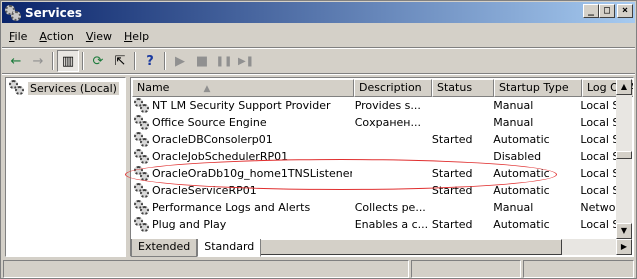 The width and height of the screenshot is (637, 279). I want to click on pause-service-icon: ❚❚, so click(224, 61).